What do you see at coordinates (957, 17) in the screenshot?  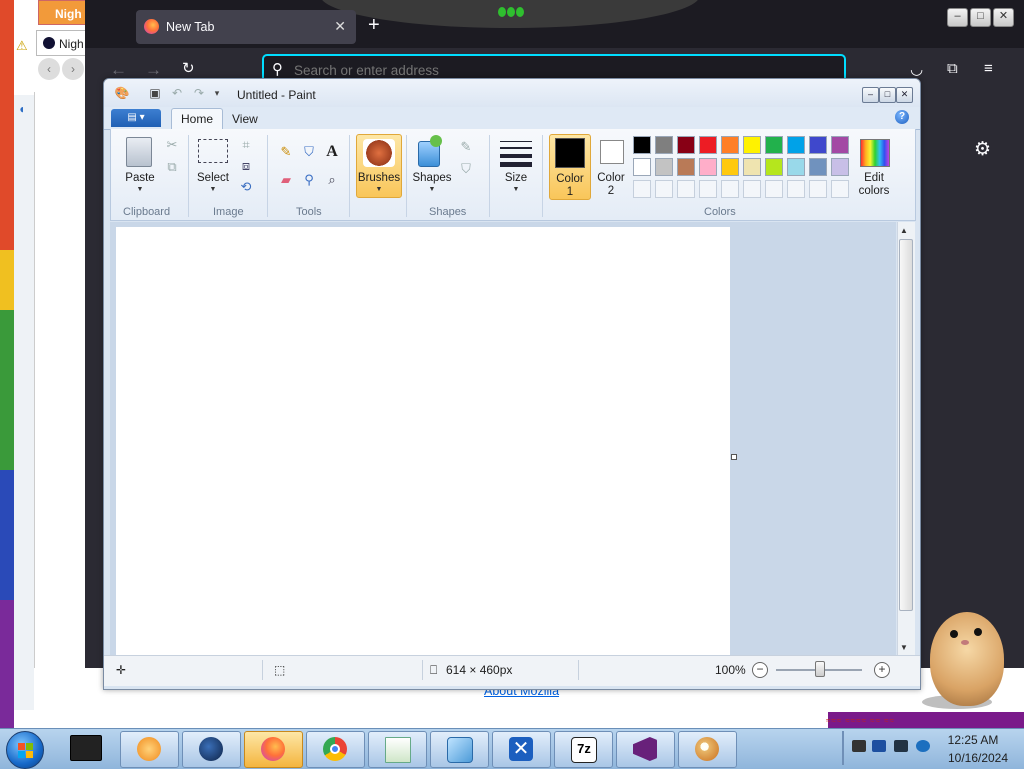 I see `minimize-button: –` at bounding box center [957, 17].